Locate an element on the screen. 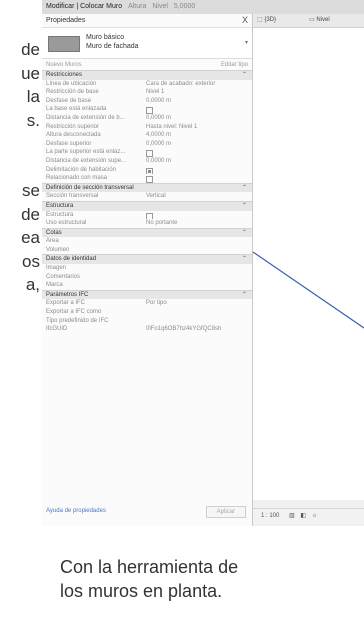  view-scale: 1 : 100 is located at coordinates (270, 516).